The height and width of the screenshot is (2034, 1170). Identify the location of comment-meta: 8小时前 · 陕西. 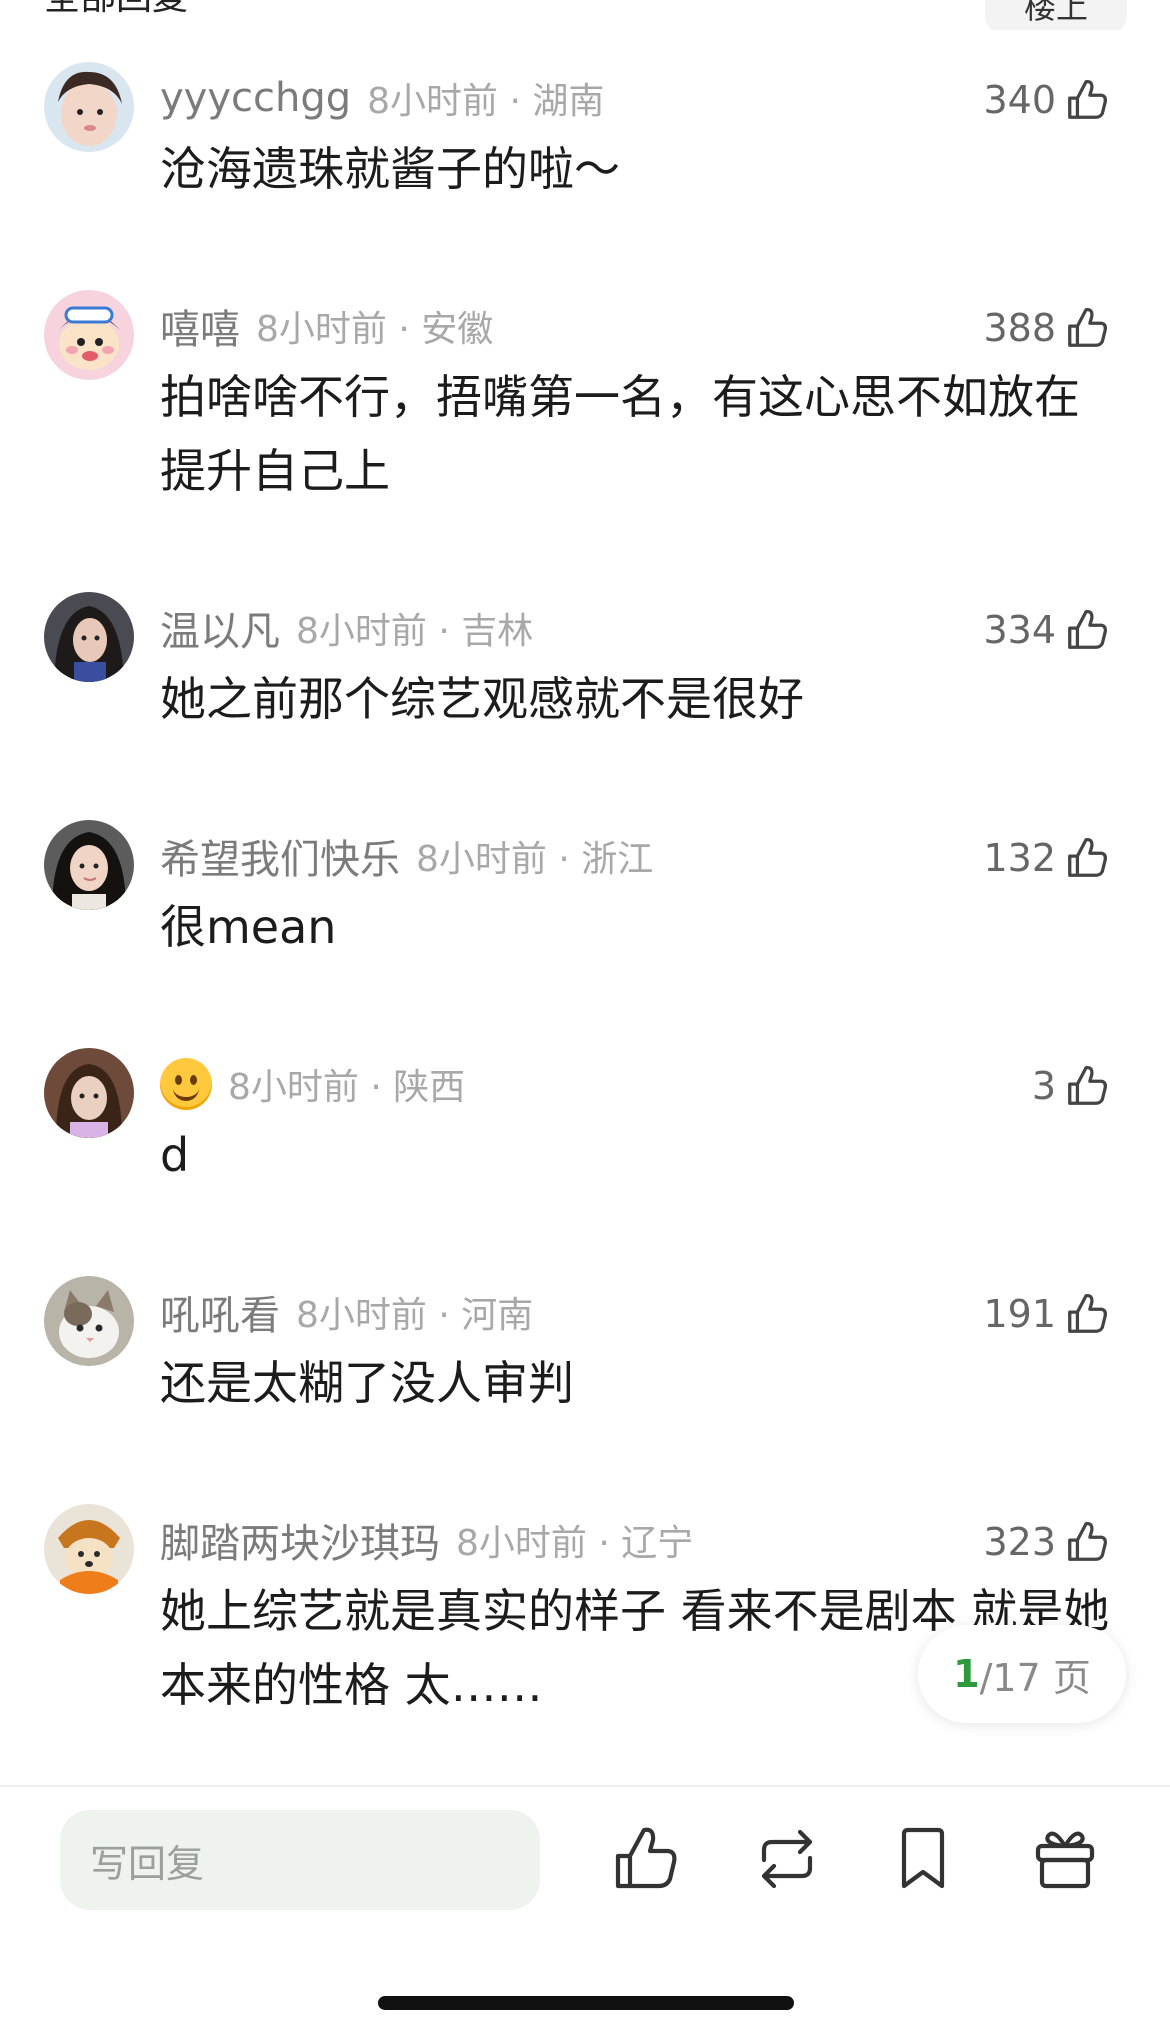
(347, 1087).